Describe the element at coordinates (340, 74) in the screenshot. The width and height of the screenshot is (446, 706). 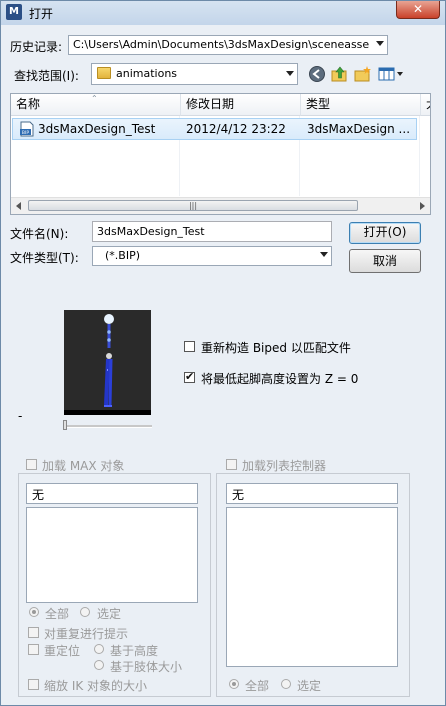
I see `up-folder-icon` at that location.